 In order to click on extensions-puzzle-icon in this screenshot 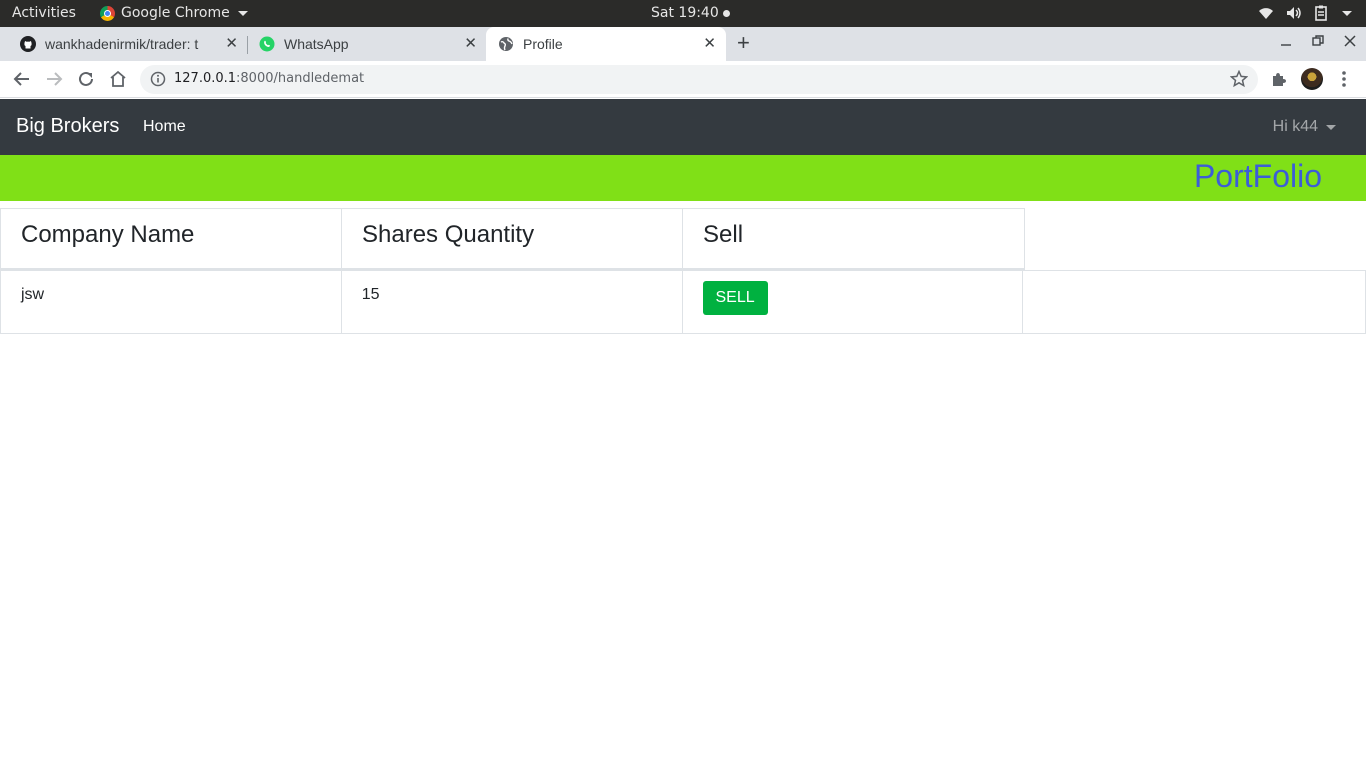, I will do `click(1279, 79)`.